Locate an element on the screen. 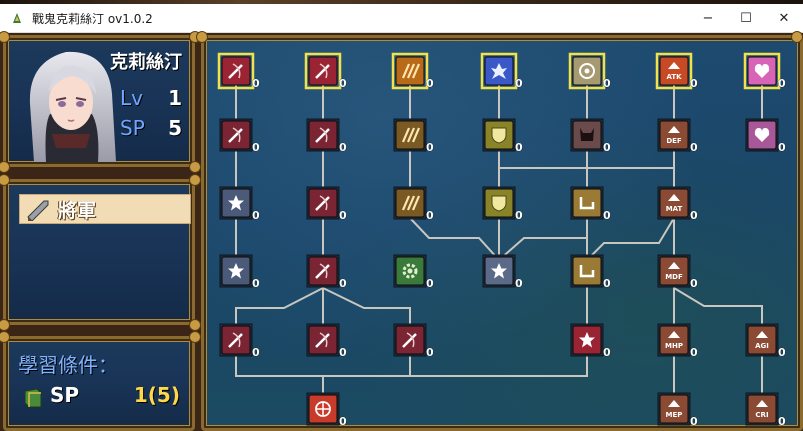 Image resolution: width=803 pixels, height=431 pixels. node-tile is located at coordinates (587, 271).